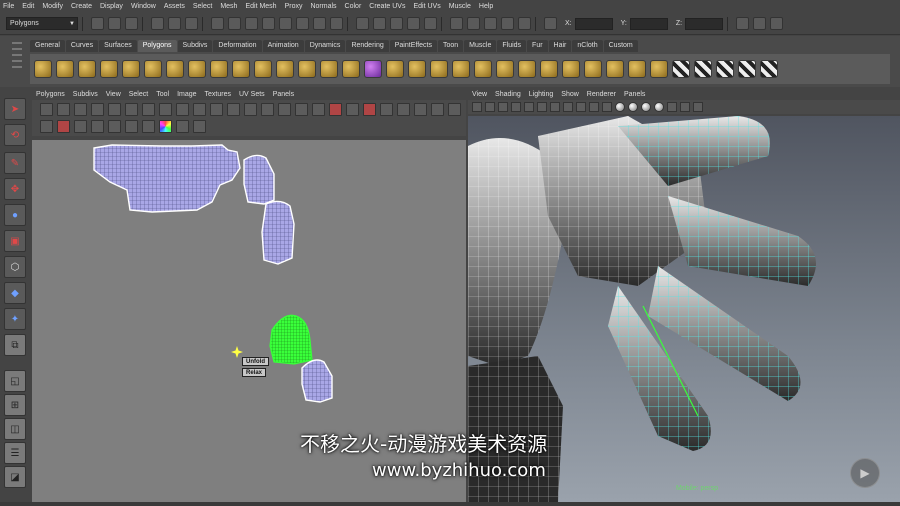 This screenshot has height=506, width=900. Describe the element at coordinates (285, 69) in the screenshot. I see `combine-icon` at that location.